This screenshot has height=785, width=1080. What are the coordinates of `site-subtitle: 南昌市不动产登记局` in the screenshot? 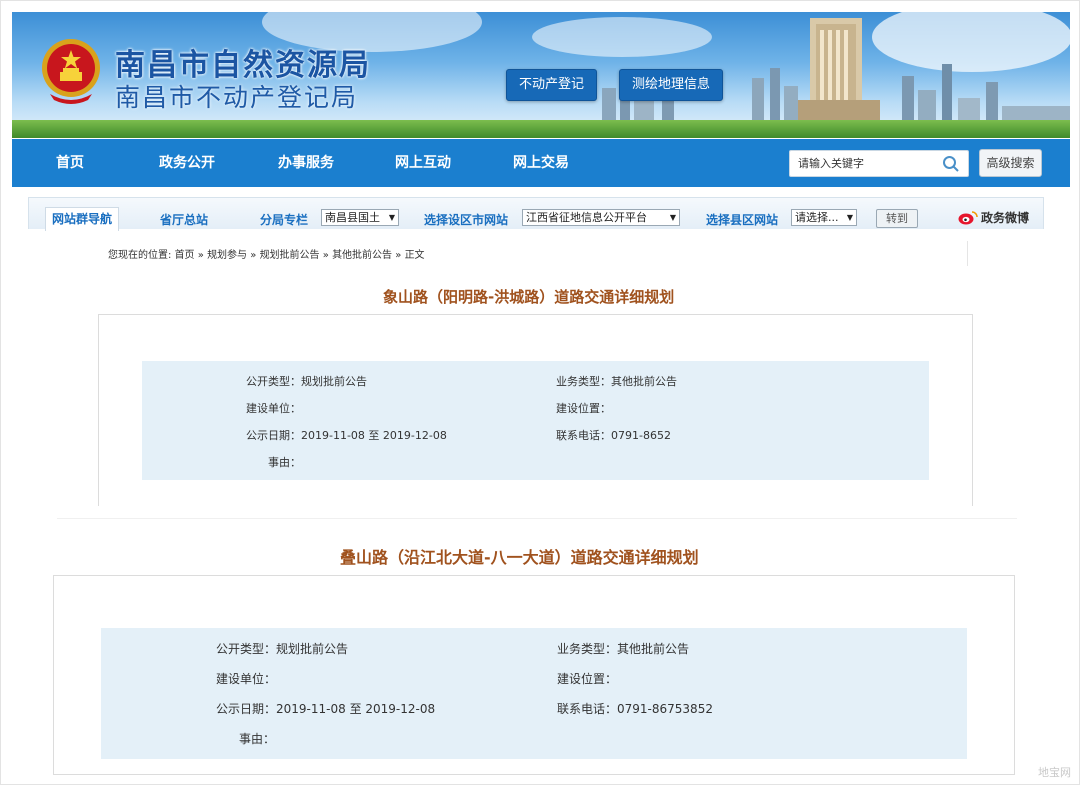 It's located at (237, 97).